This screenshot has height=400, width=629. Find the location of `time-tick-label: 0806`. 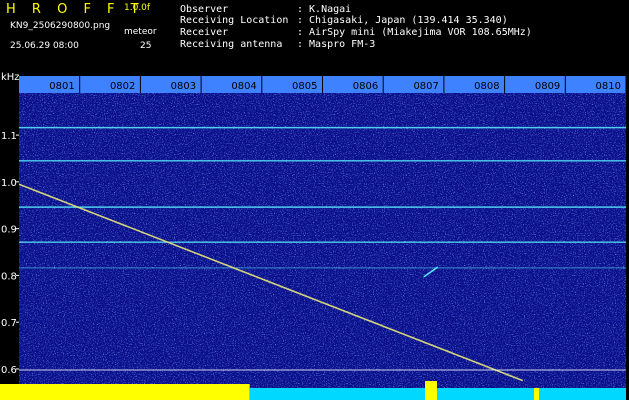

time-tick-label: 0806 is located at coordinates (365, 86).